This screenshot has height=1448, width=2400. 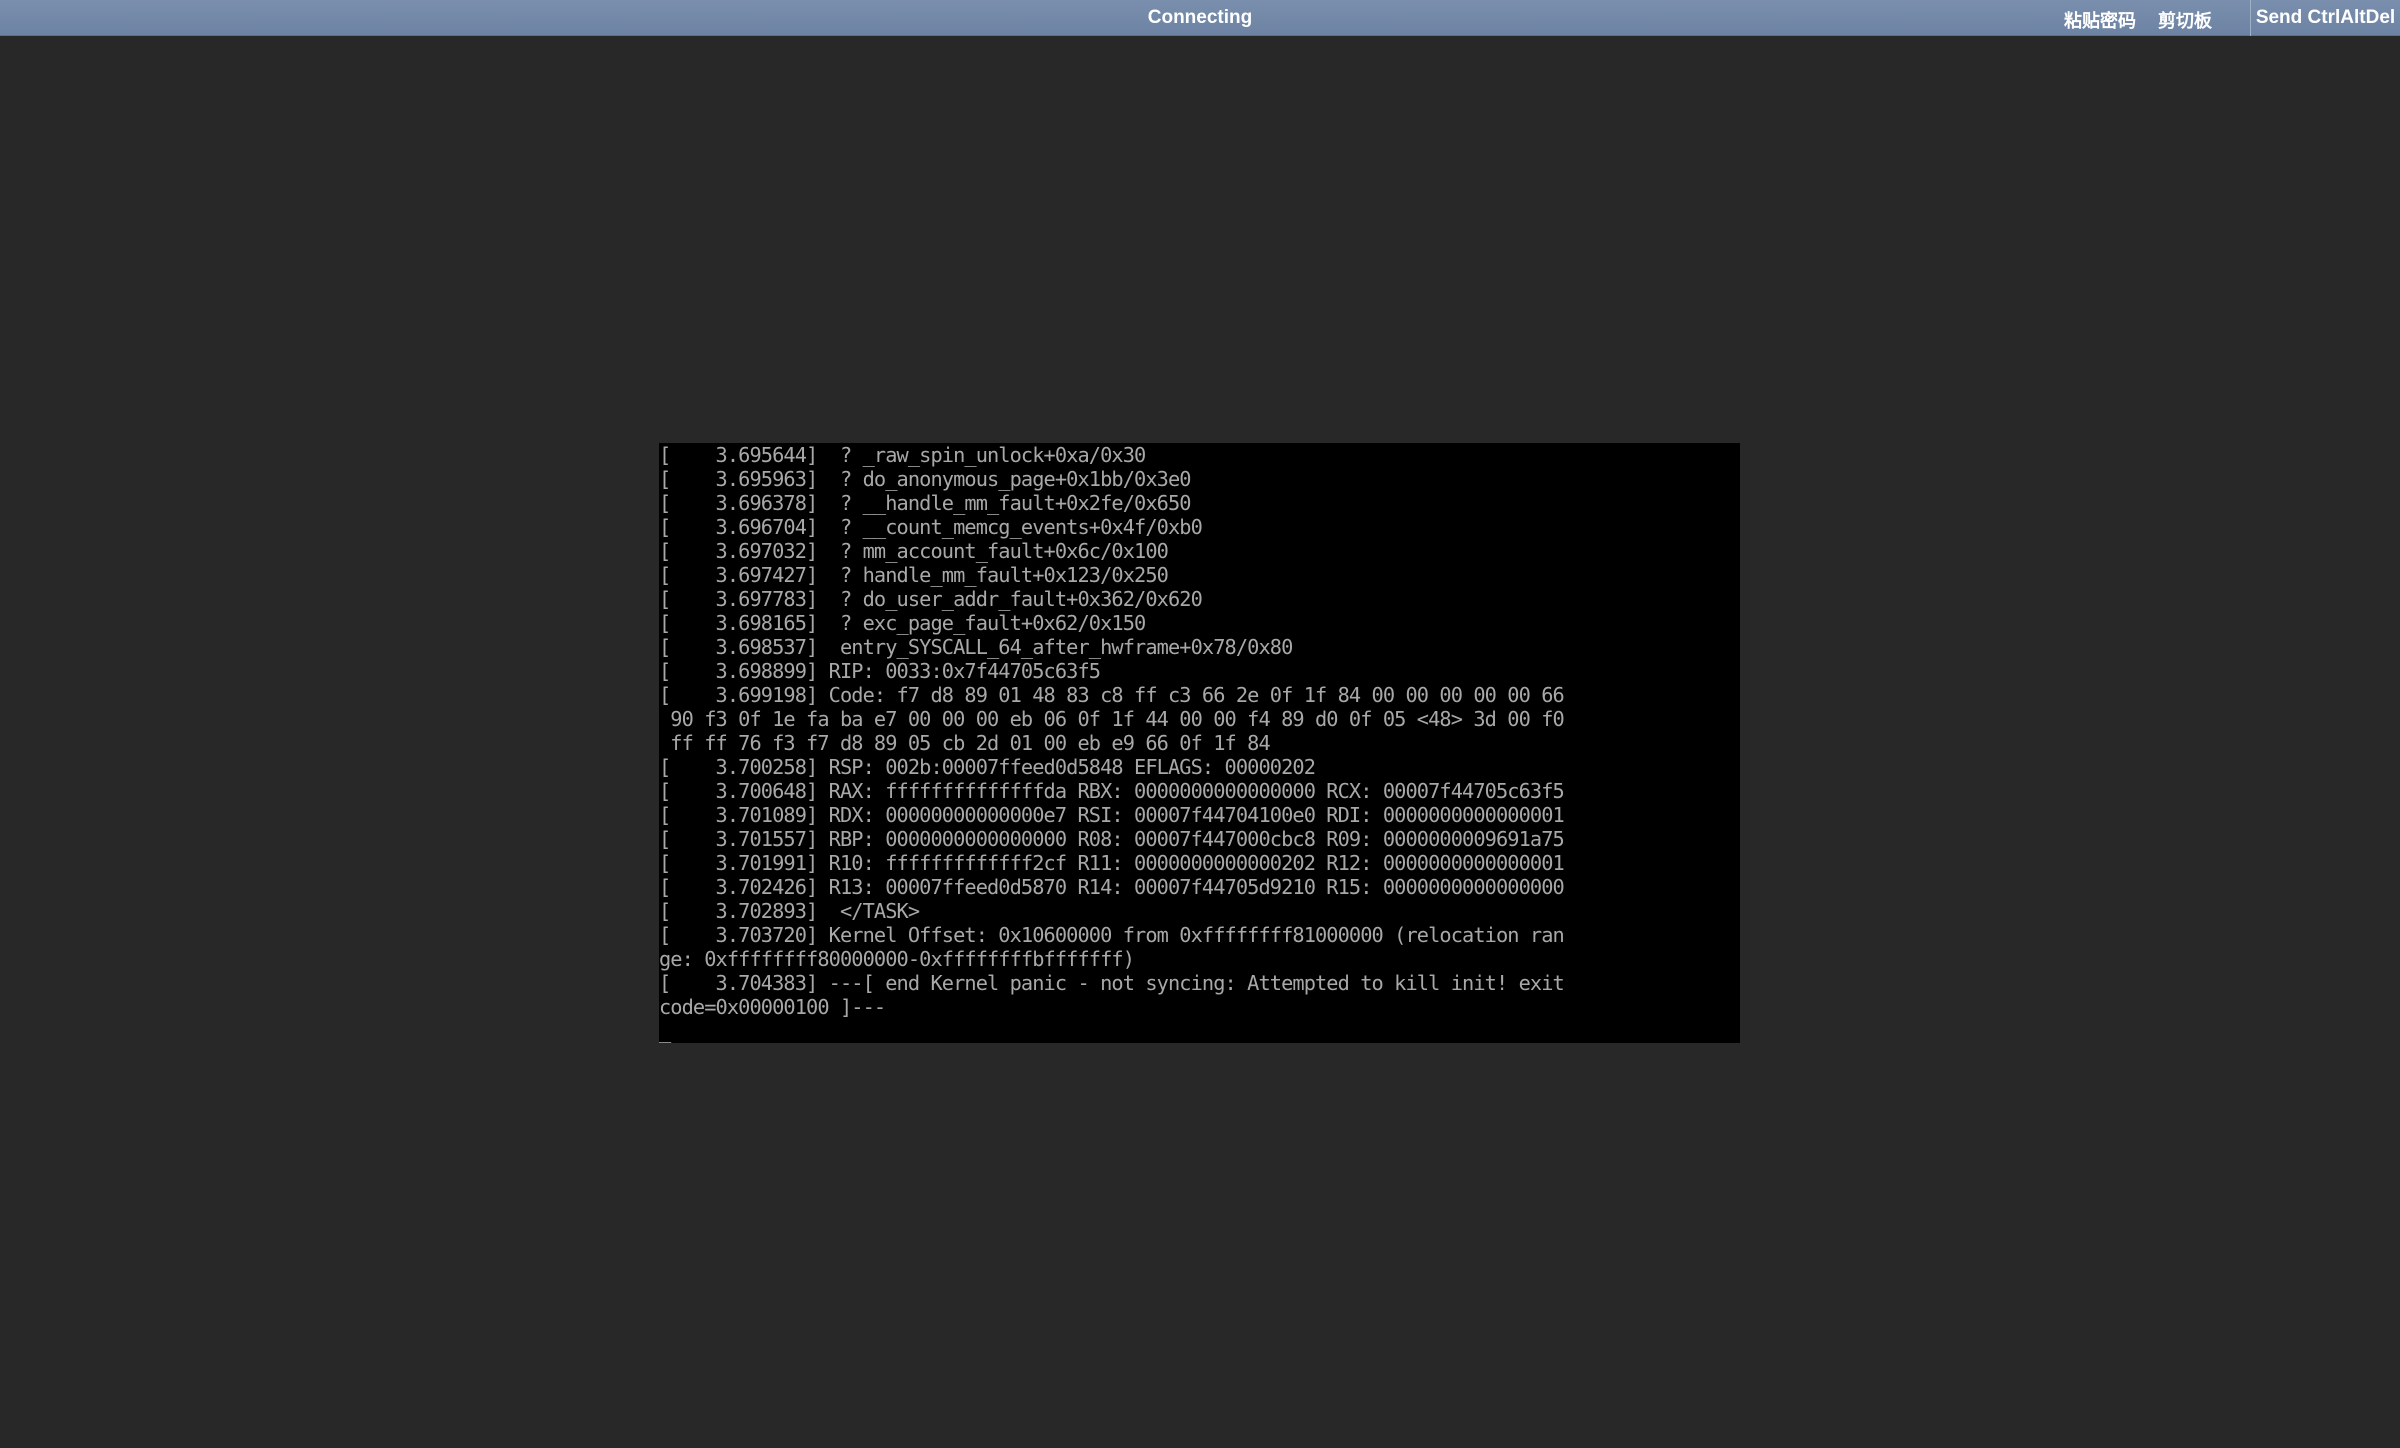 What do you see at coordinates (772, 1007) in the screenshot?
I see `console-line: code=0x00000100 ]---` at bounding box center [772, 1007].